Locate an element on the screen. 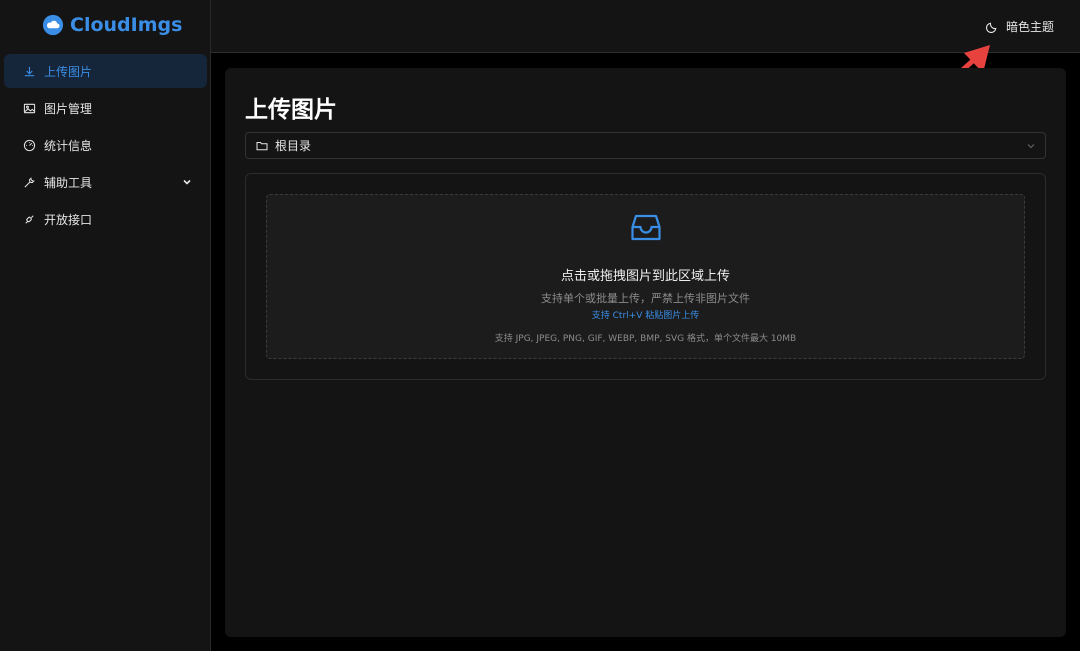 Image resolution: width=1080 pixels, height=651 pixels. api-icon is located at coordinates (29, 219).